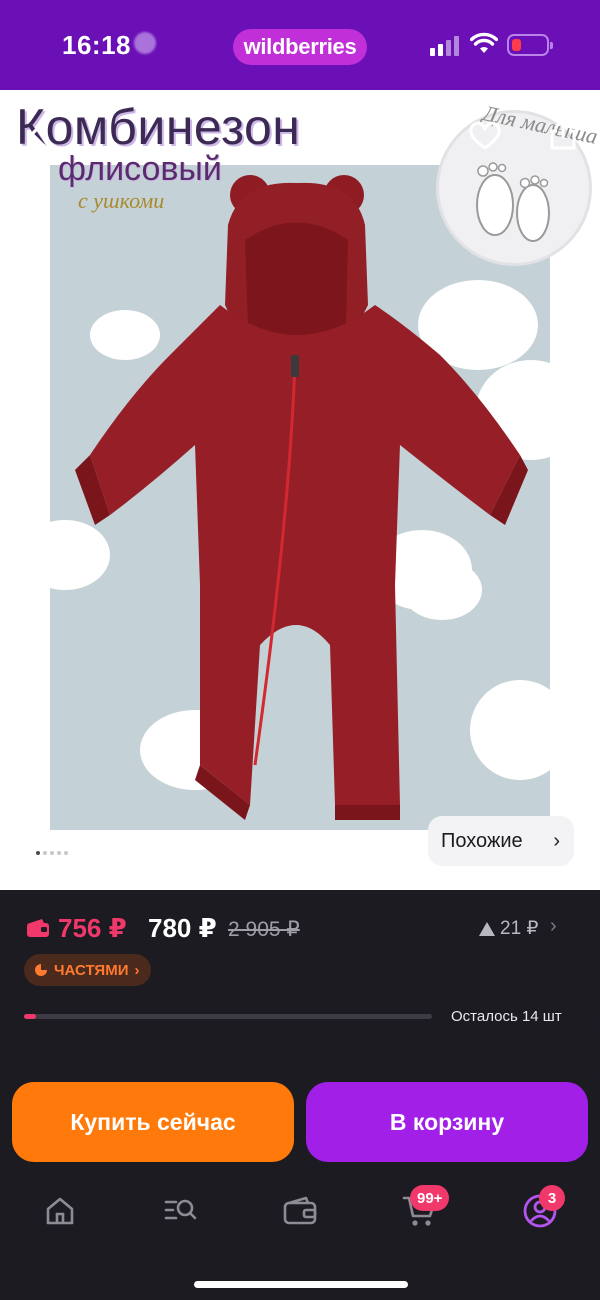 The image size is (600, 1300). Describe the element at coordinates (552, 1198) in the screenshot. I see `profile-badge: 3` at that location.